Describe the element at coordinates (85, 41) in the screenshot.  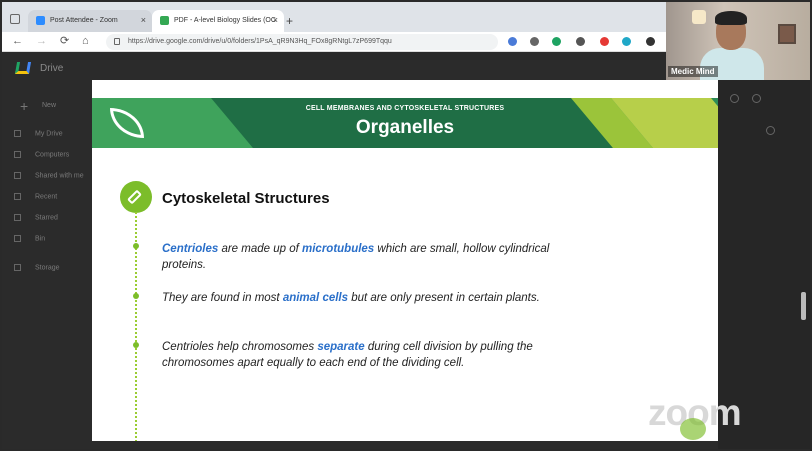
I see `home-button: ⌂` at that location.